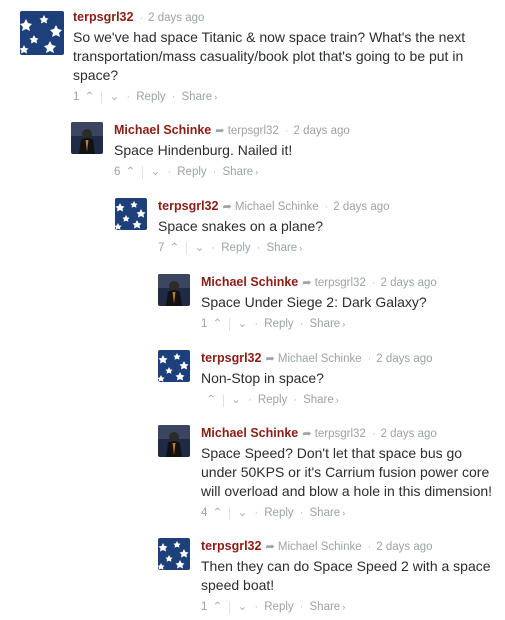 The image size is (505, 620). What do you see at coordinates (276, 207) in the screenshot?
I see `parent-author: Michael Schinke` at bounding box center [276, 207].